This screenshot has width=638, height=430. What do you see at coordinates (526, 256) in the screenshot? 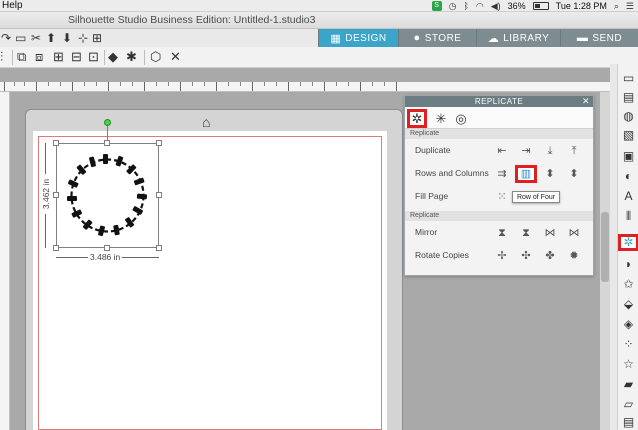
I see `rotate-four-icon: ✣` at bounding box center [526, 256].